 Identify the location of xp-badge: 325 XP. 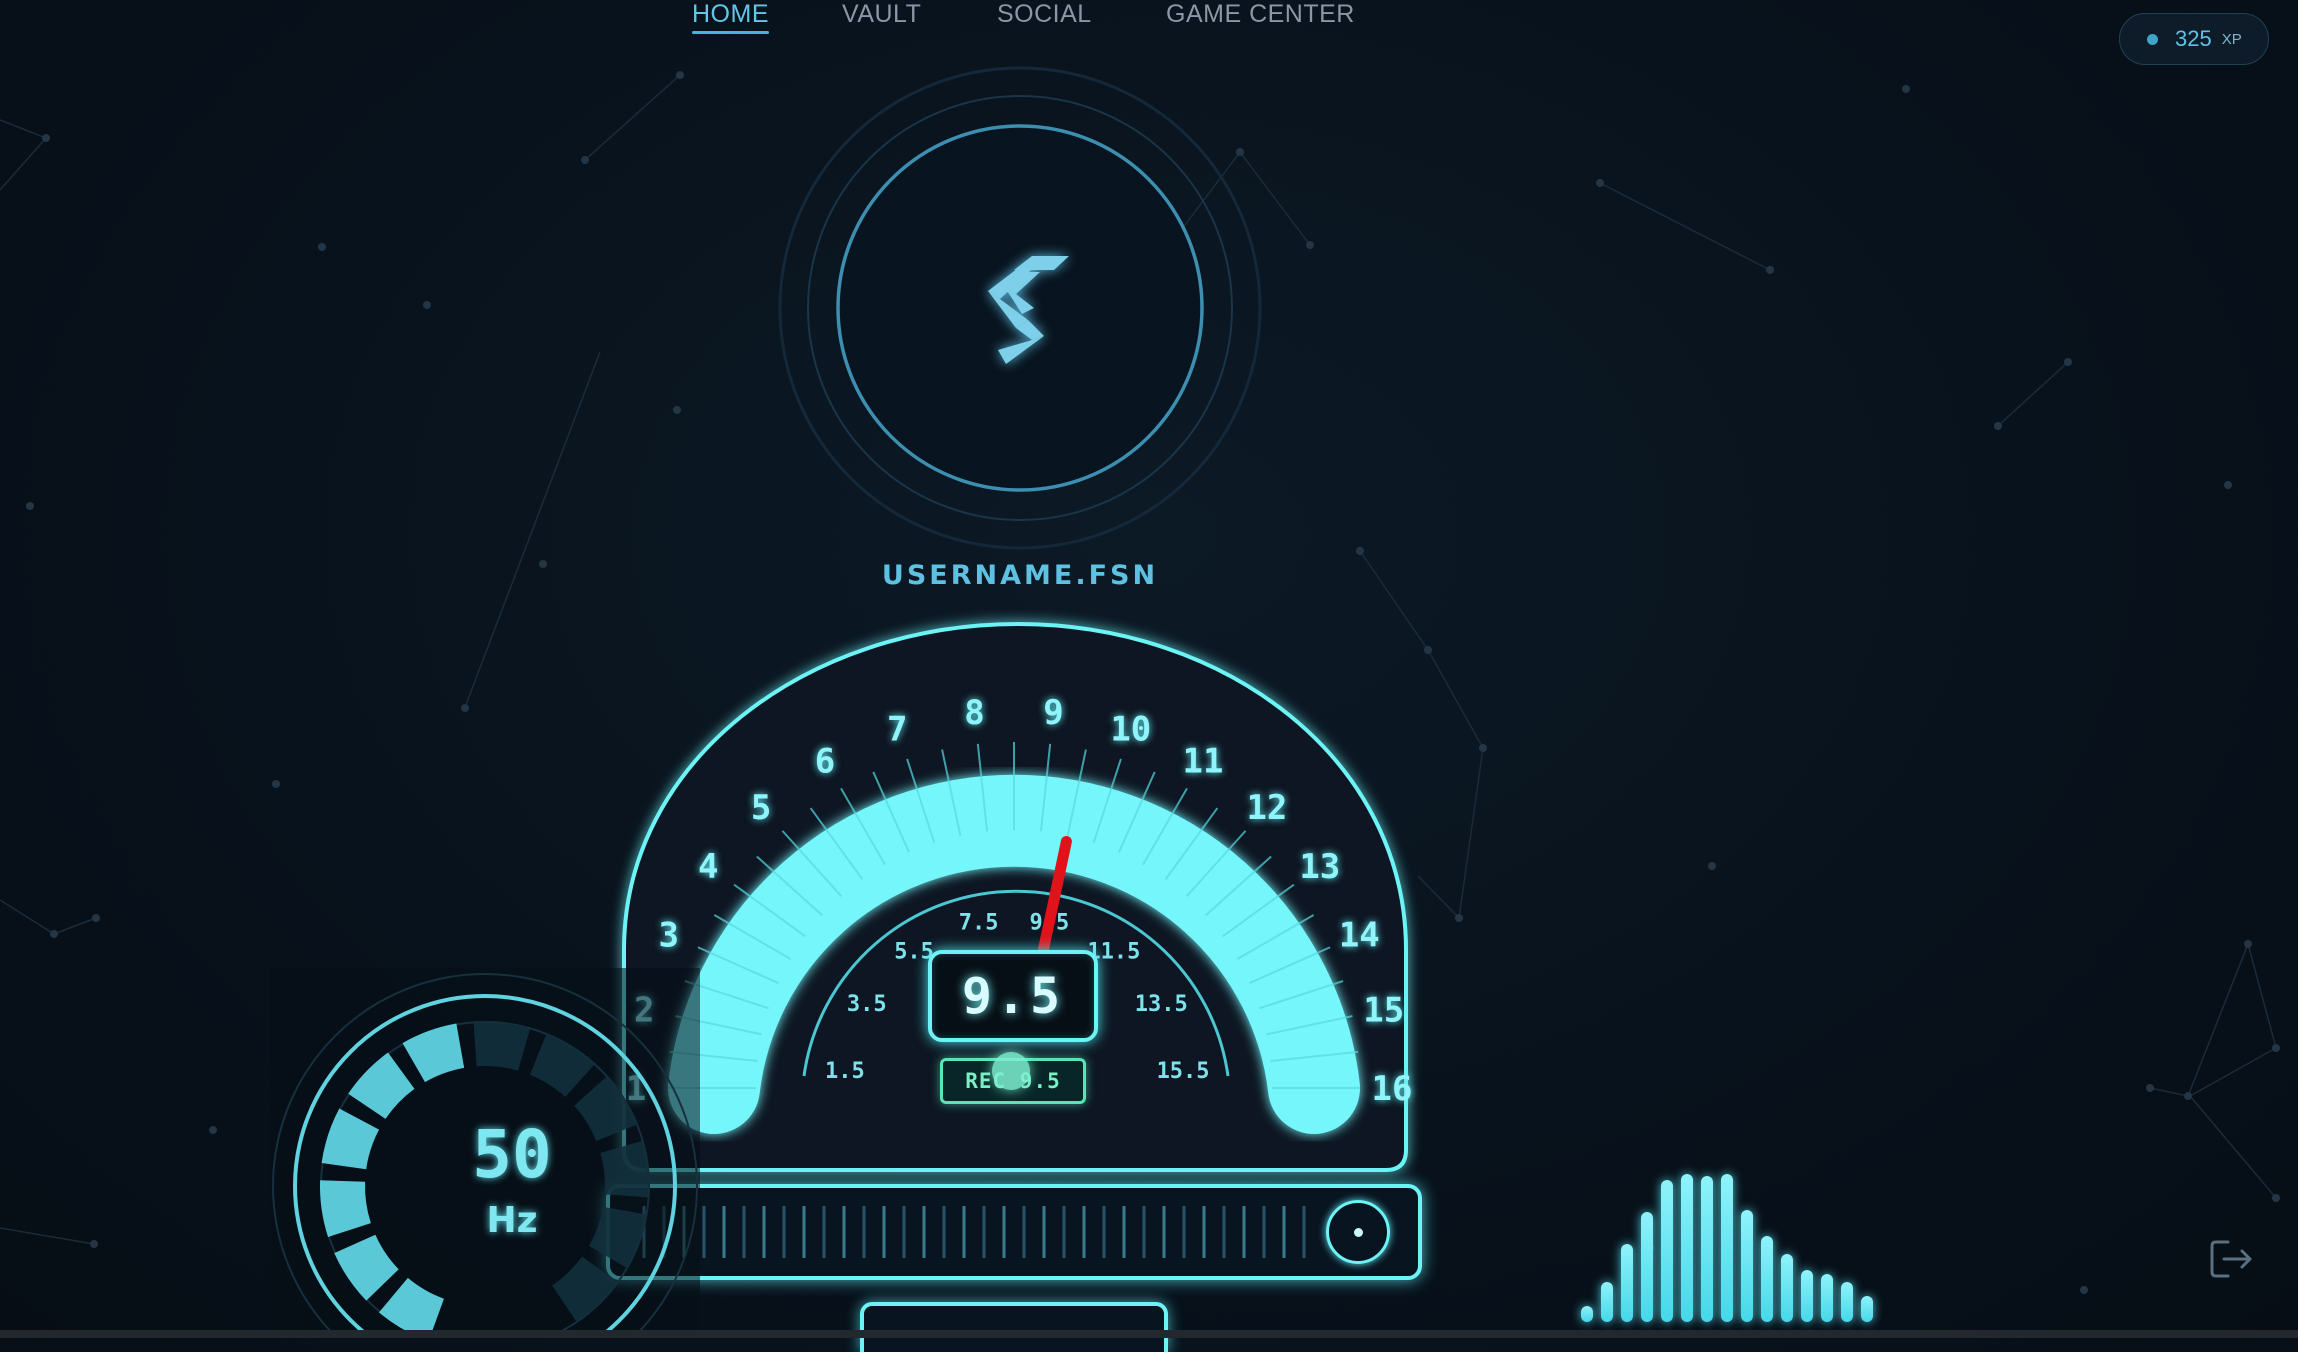
(2194, 39).